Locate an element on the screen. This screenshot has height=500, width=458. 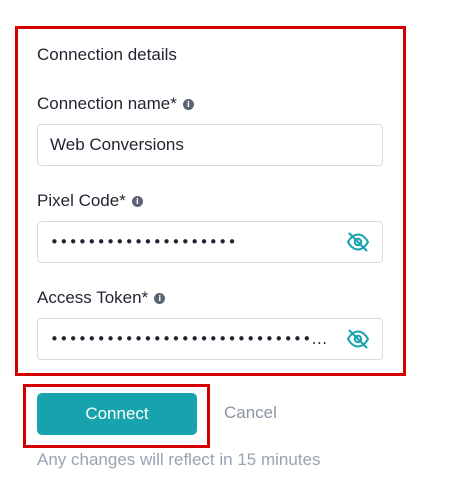
connection-name-label: Connection name* i is located at coordinates (115, 104).